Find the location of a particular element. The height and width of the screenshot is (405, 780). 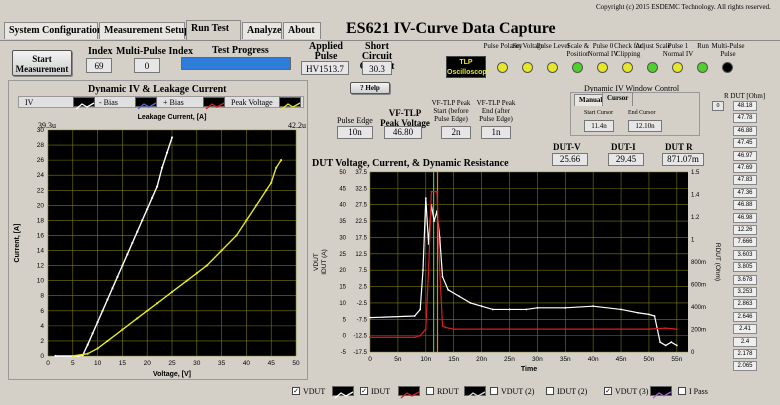

dut-y2-tick: 22.5 is located at coordinates (361, 222).